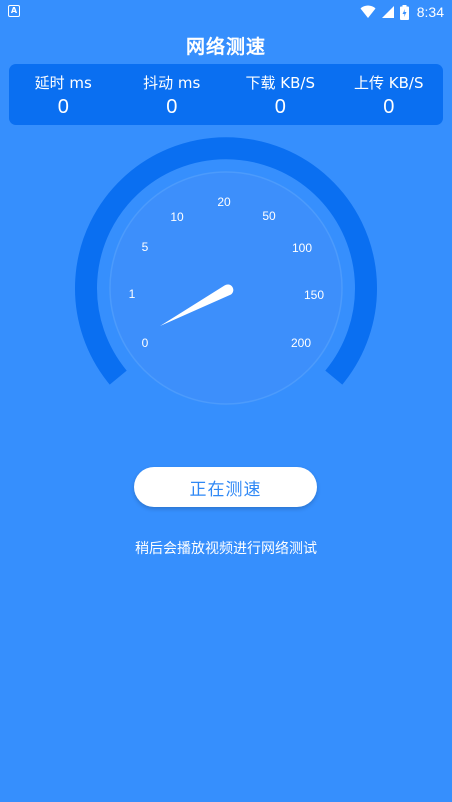 Image resolution: width=452 pixels, height=802 pixels. I want to click on gauge-tick-label: 10, so click(177, 217).